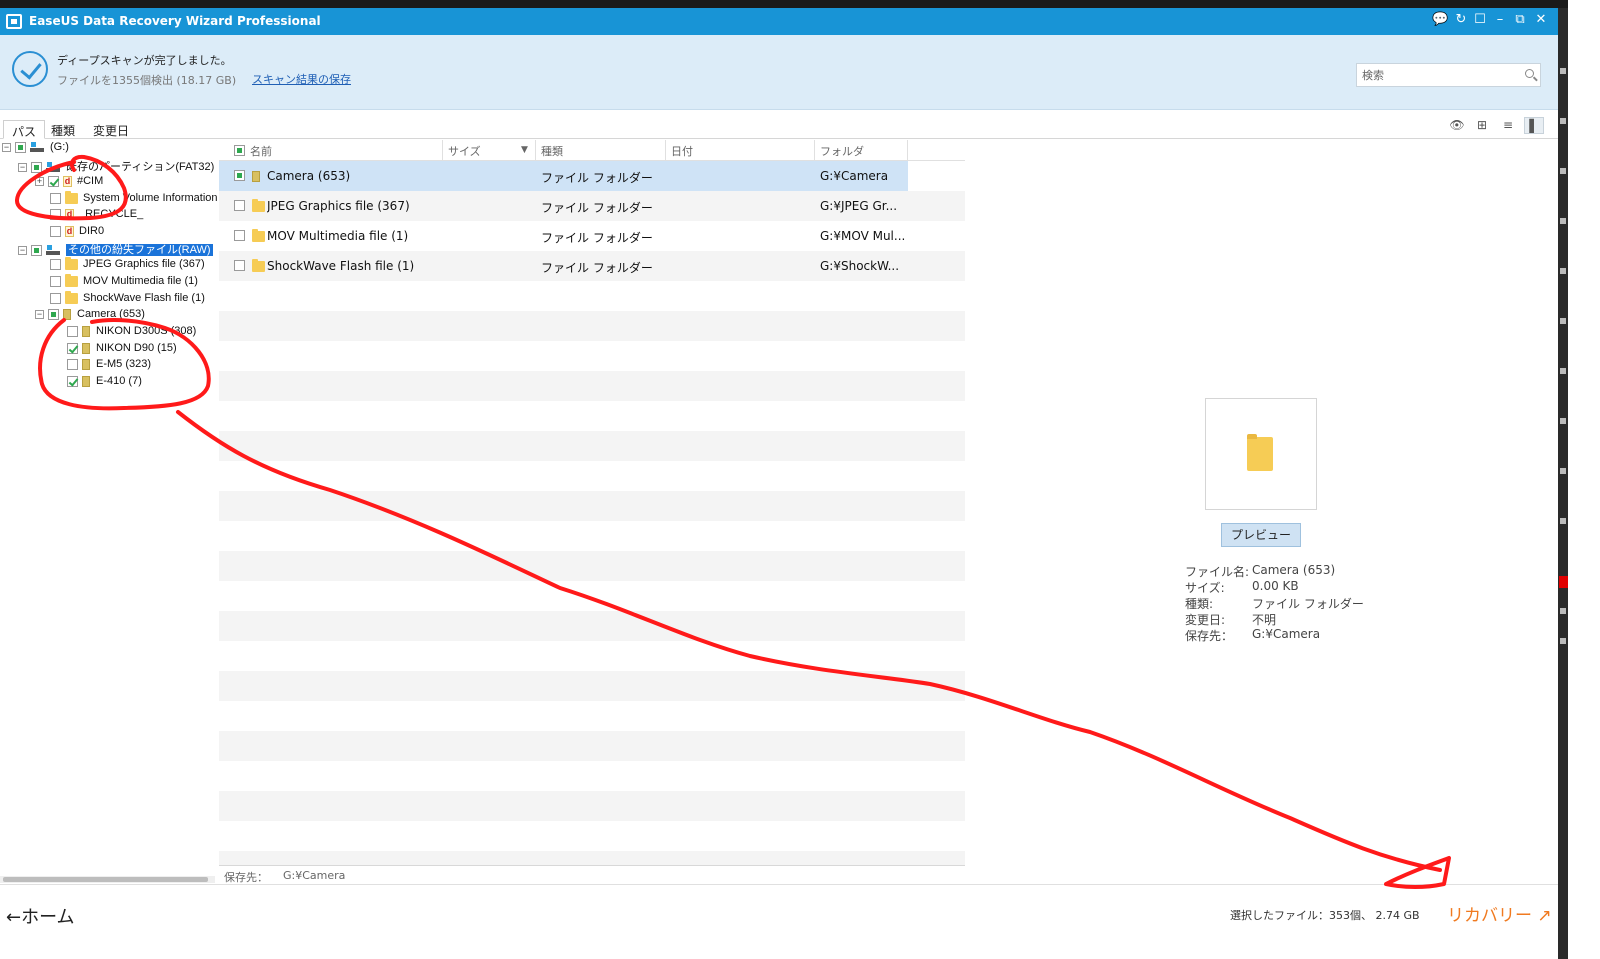 The image size is (1600, 959). Describe the element at coordinates (40, 916) in the screenshot. I see `home-button: ←ホーム` at that location.